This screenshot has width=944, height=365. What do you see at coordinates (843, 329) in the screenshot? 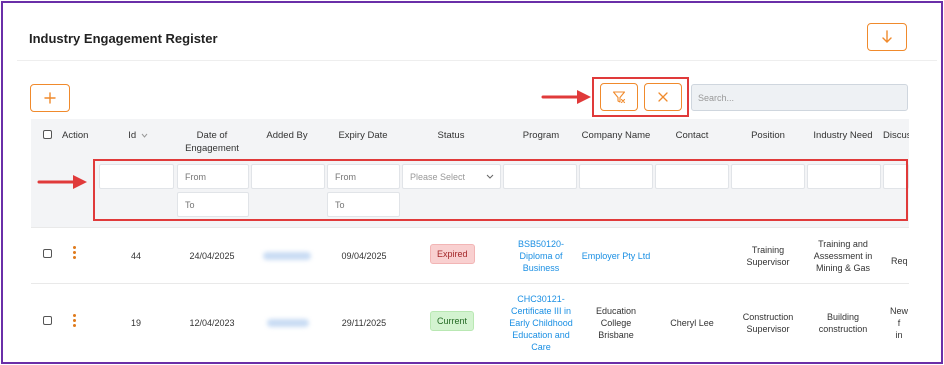
I see `industry-need-line: construction` at bounding box center [843, 329].